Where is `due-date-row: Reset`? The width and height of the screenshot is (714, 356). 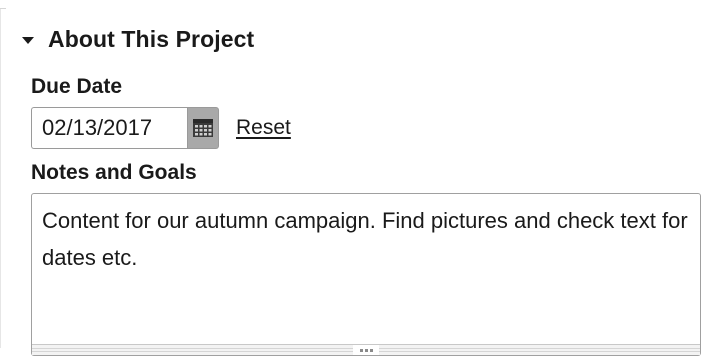
due-date-row: Reset is located at coordinates (161, 128).